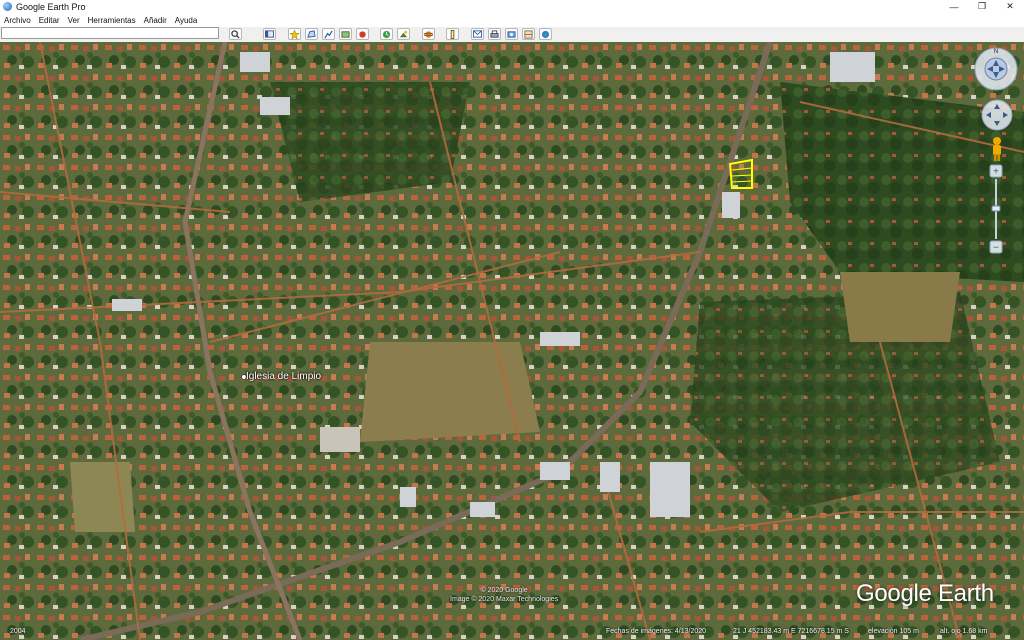 This screenshot has width=1024, height=640. I want to click on compass-north-label: N, so click(996, 52).